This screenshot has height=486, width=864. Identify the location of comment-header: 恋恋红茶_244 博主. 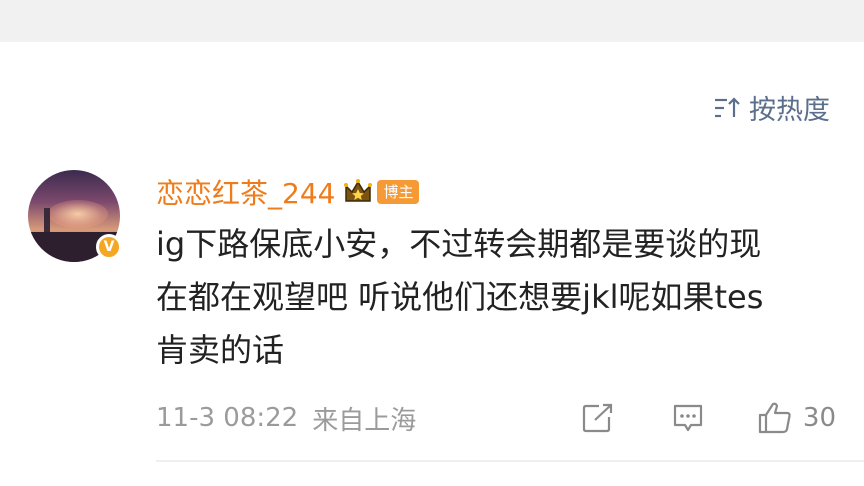
(288, 192).